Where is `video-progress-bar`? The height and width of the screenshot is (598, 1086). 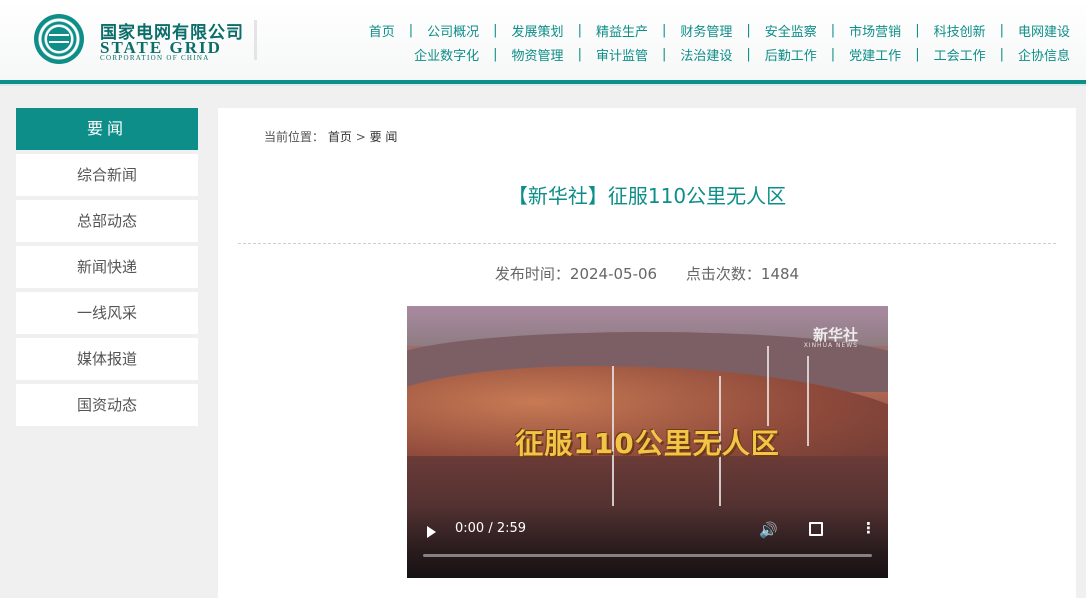 video-progress-bar is located at coordinates (647, 555).